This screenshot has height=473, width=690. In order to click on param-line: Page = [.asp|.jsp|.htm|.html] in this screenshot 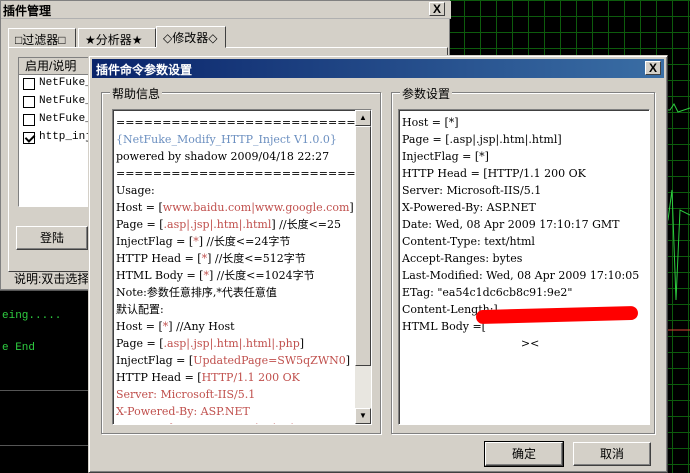, I will do `click(482, 139)`.